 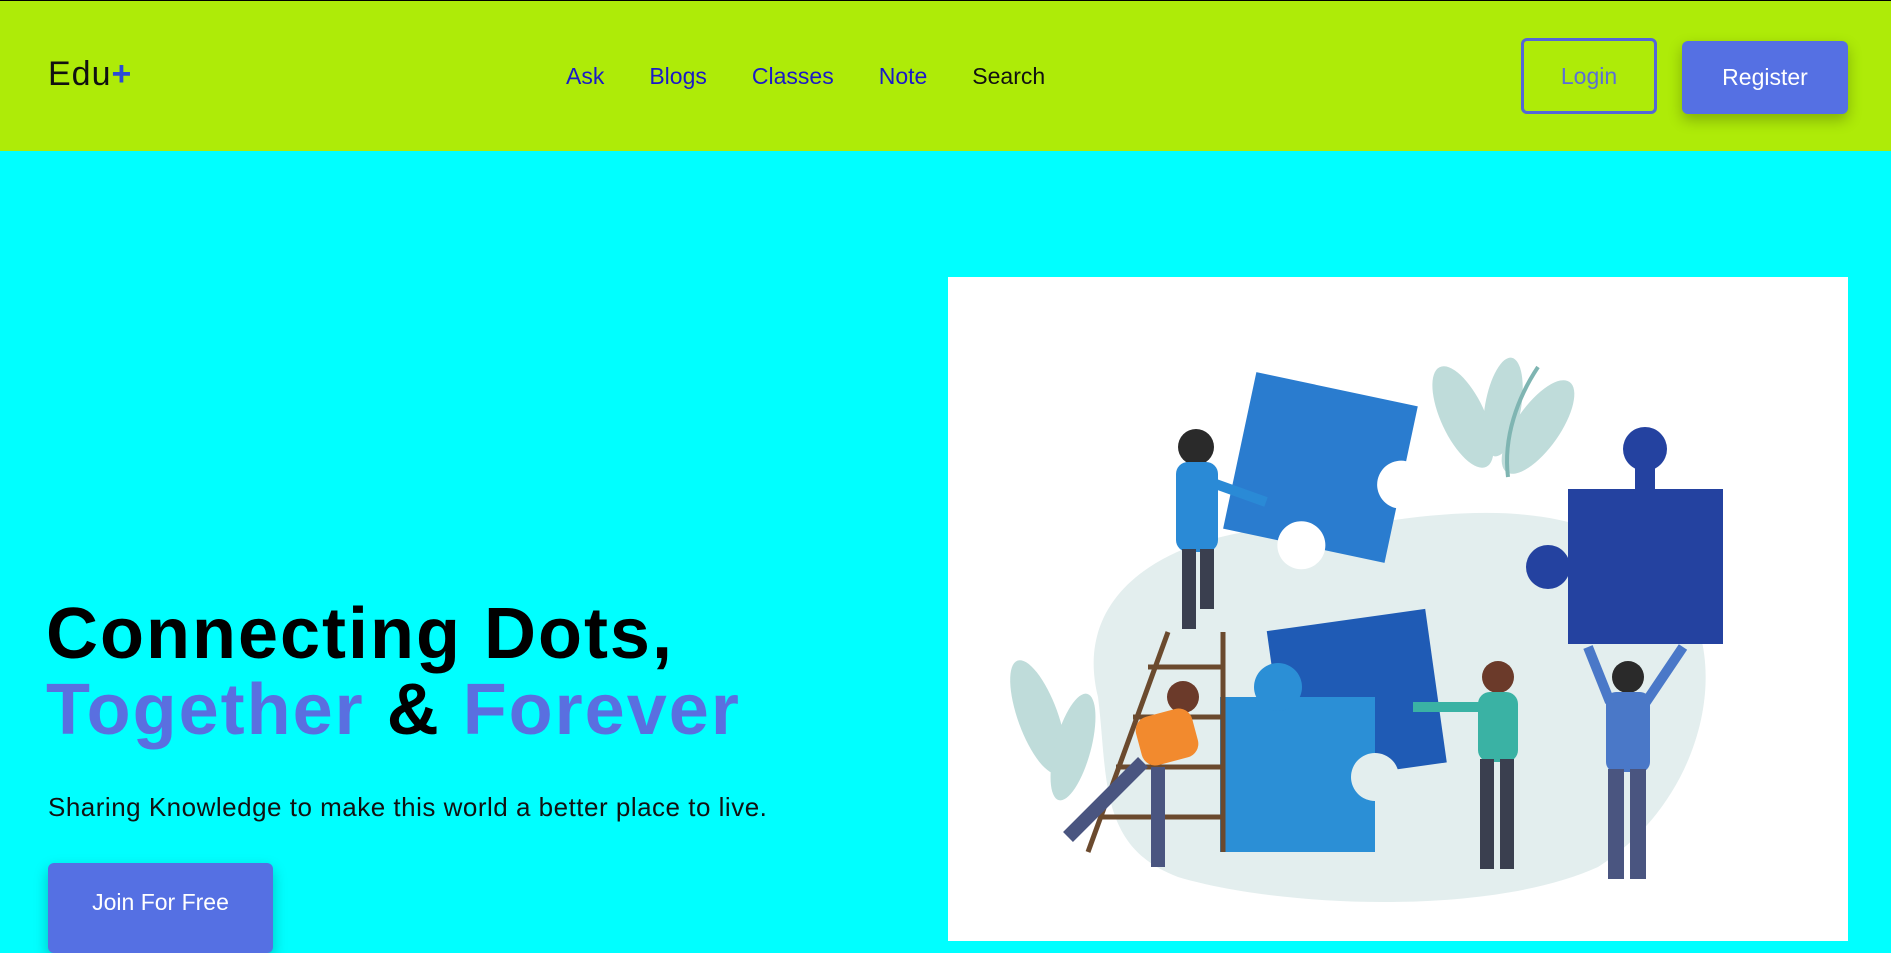 I want to click on hero-title-ampersand: &, so click(x=413, y=710).